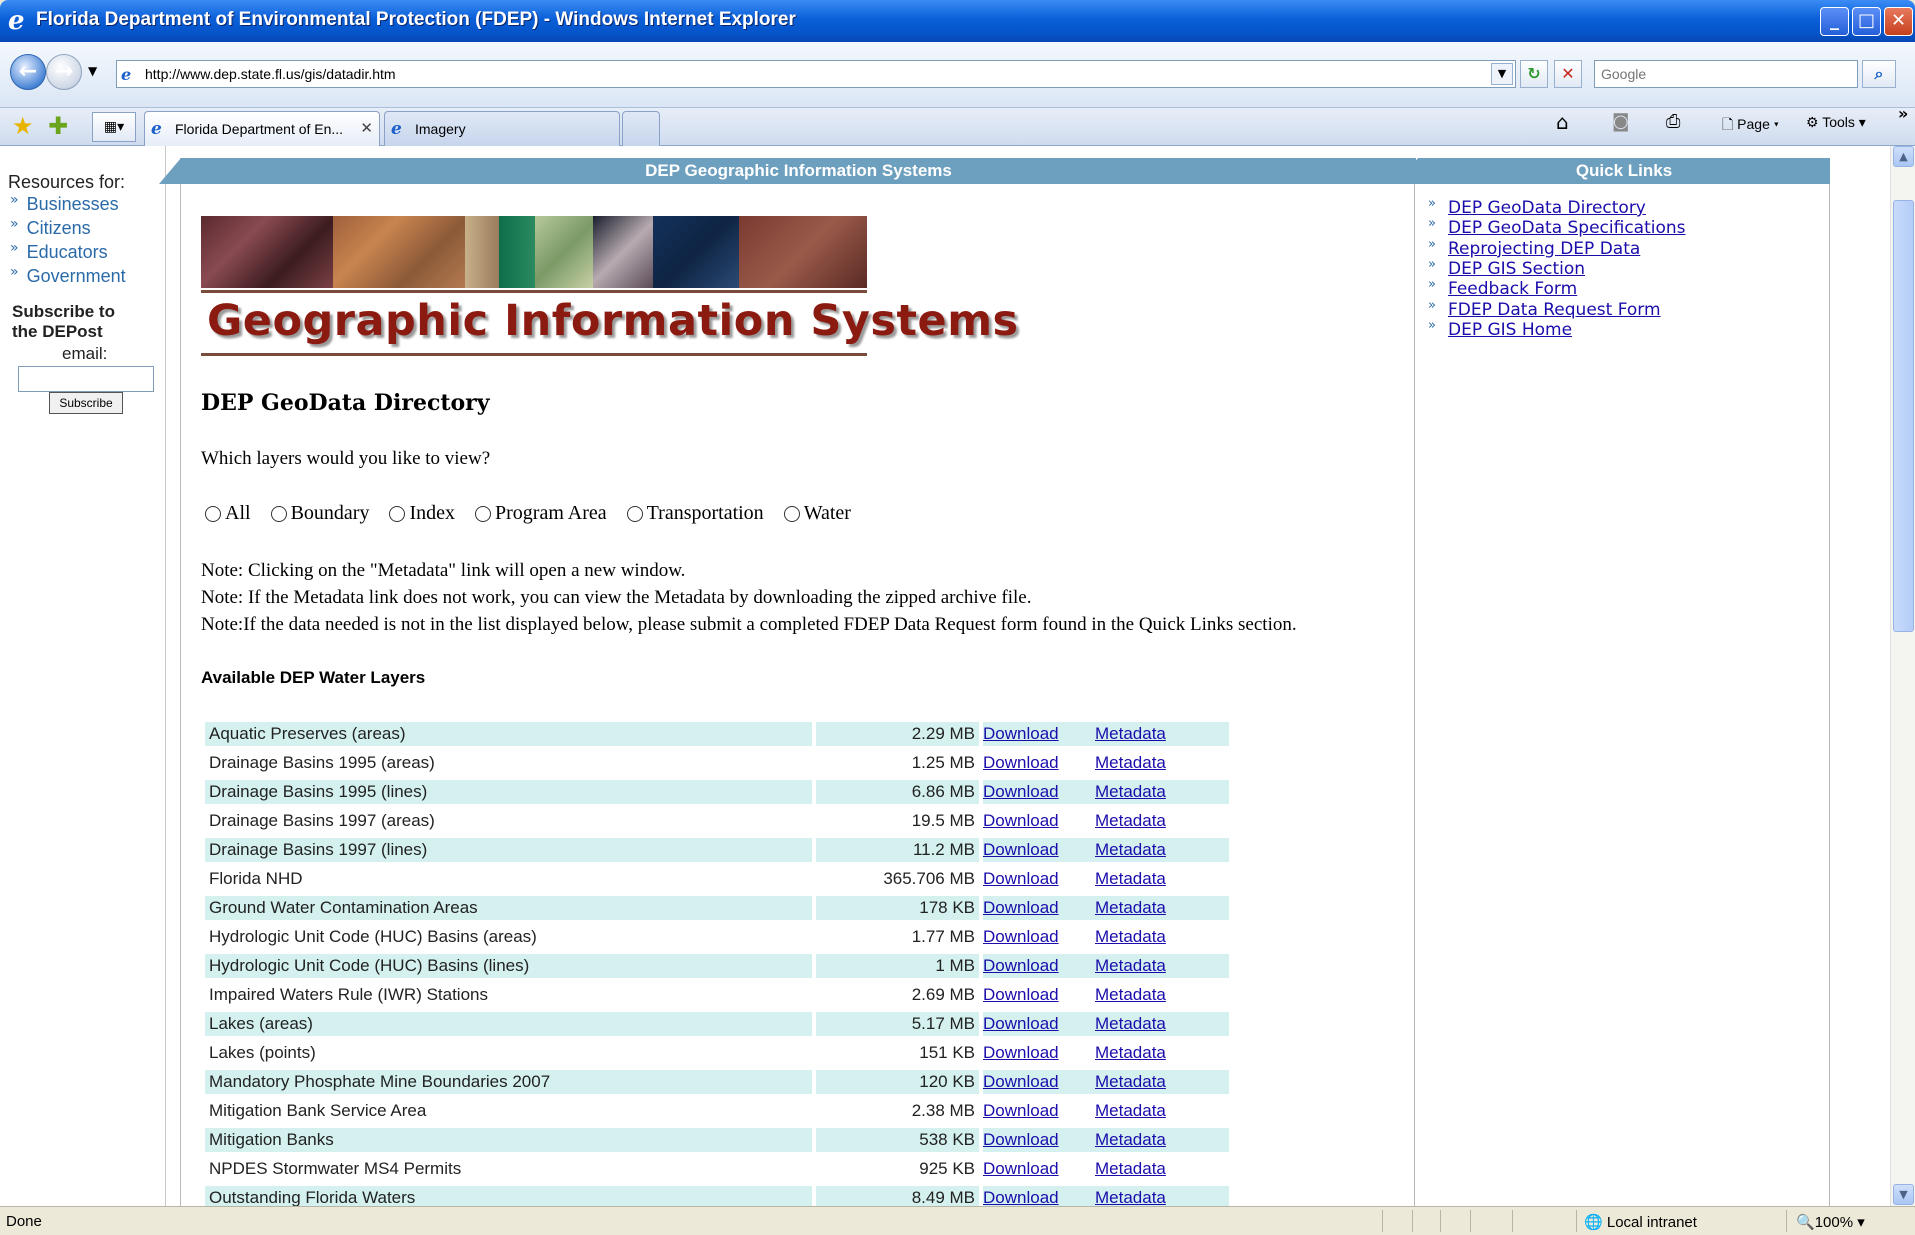  Describe the element at coordinates (58, 126) in the screenshot. I see `add-favorite-icon: ✚` at that location.